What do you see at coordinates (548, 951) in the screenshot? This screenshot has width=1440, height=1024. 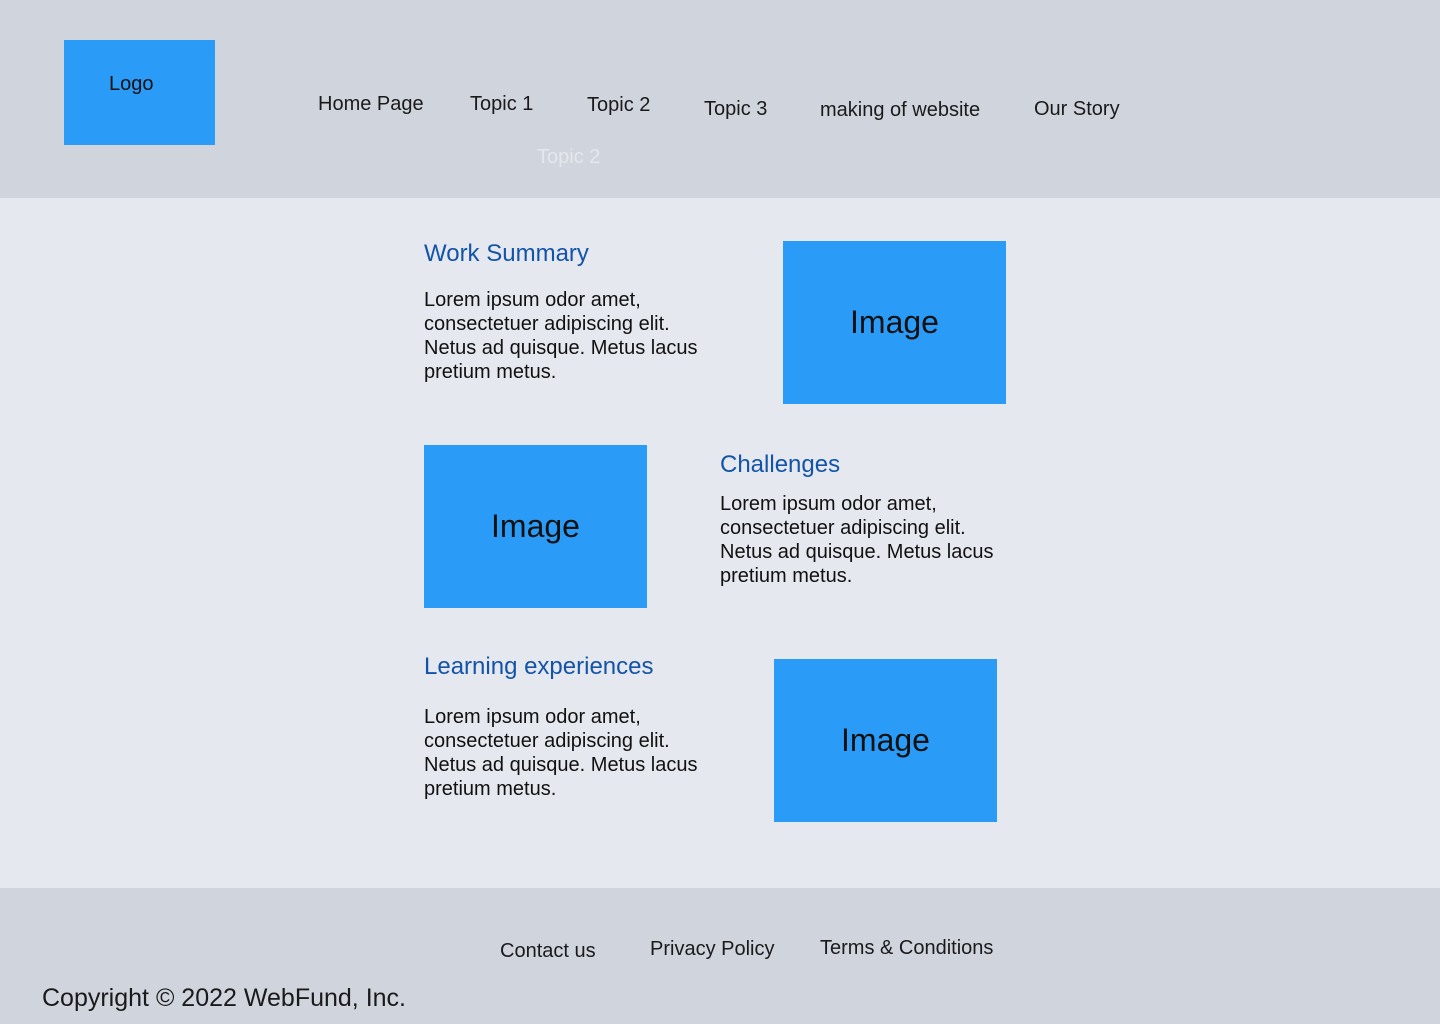 I see `footer-link-contact-us: Contact us` at bounding box center [548, 951].